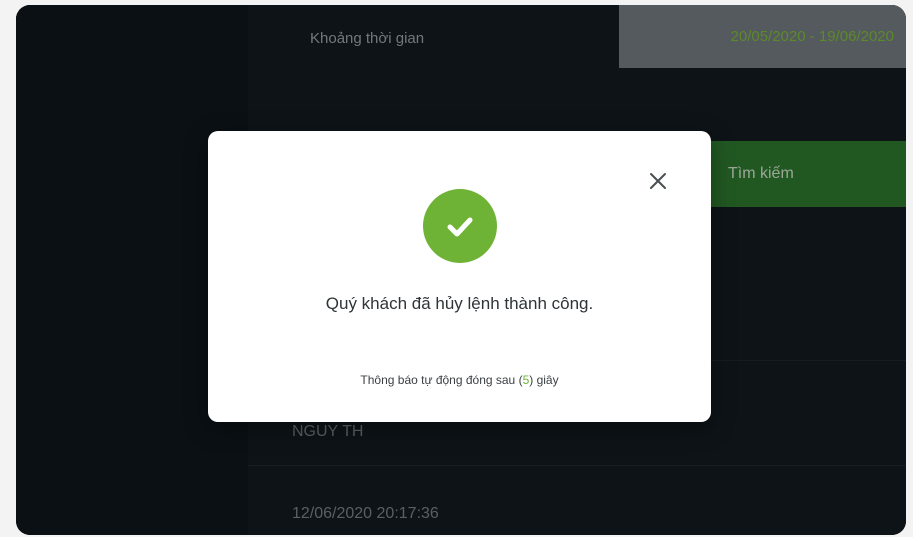 The image size is (913, 537). Describe the element at coordinates (459, 303) in the screenshot. I see `success-message: Quý khách đã hủy lệnh thành công.` at that location.